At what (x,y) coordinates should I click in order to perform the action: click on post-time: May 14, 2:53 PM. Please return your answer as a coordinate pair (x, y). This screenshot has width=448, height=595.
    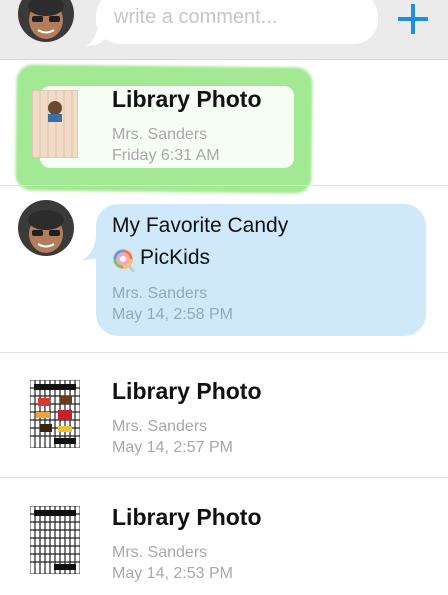
    Looking at the image, I should click on (172, 573).